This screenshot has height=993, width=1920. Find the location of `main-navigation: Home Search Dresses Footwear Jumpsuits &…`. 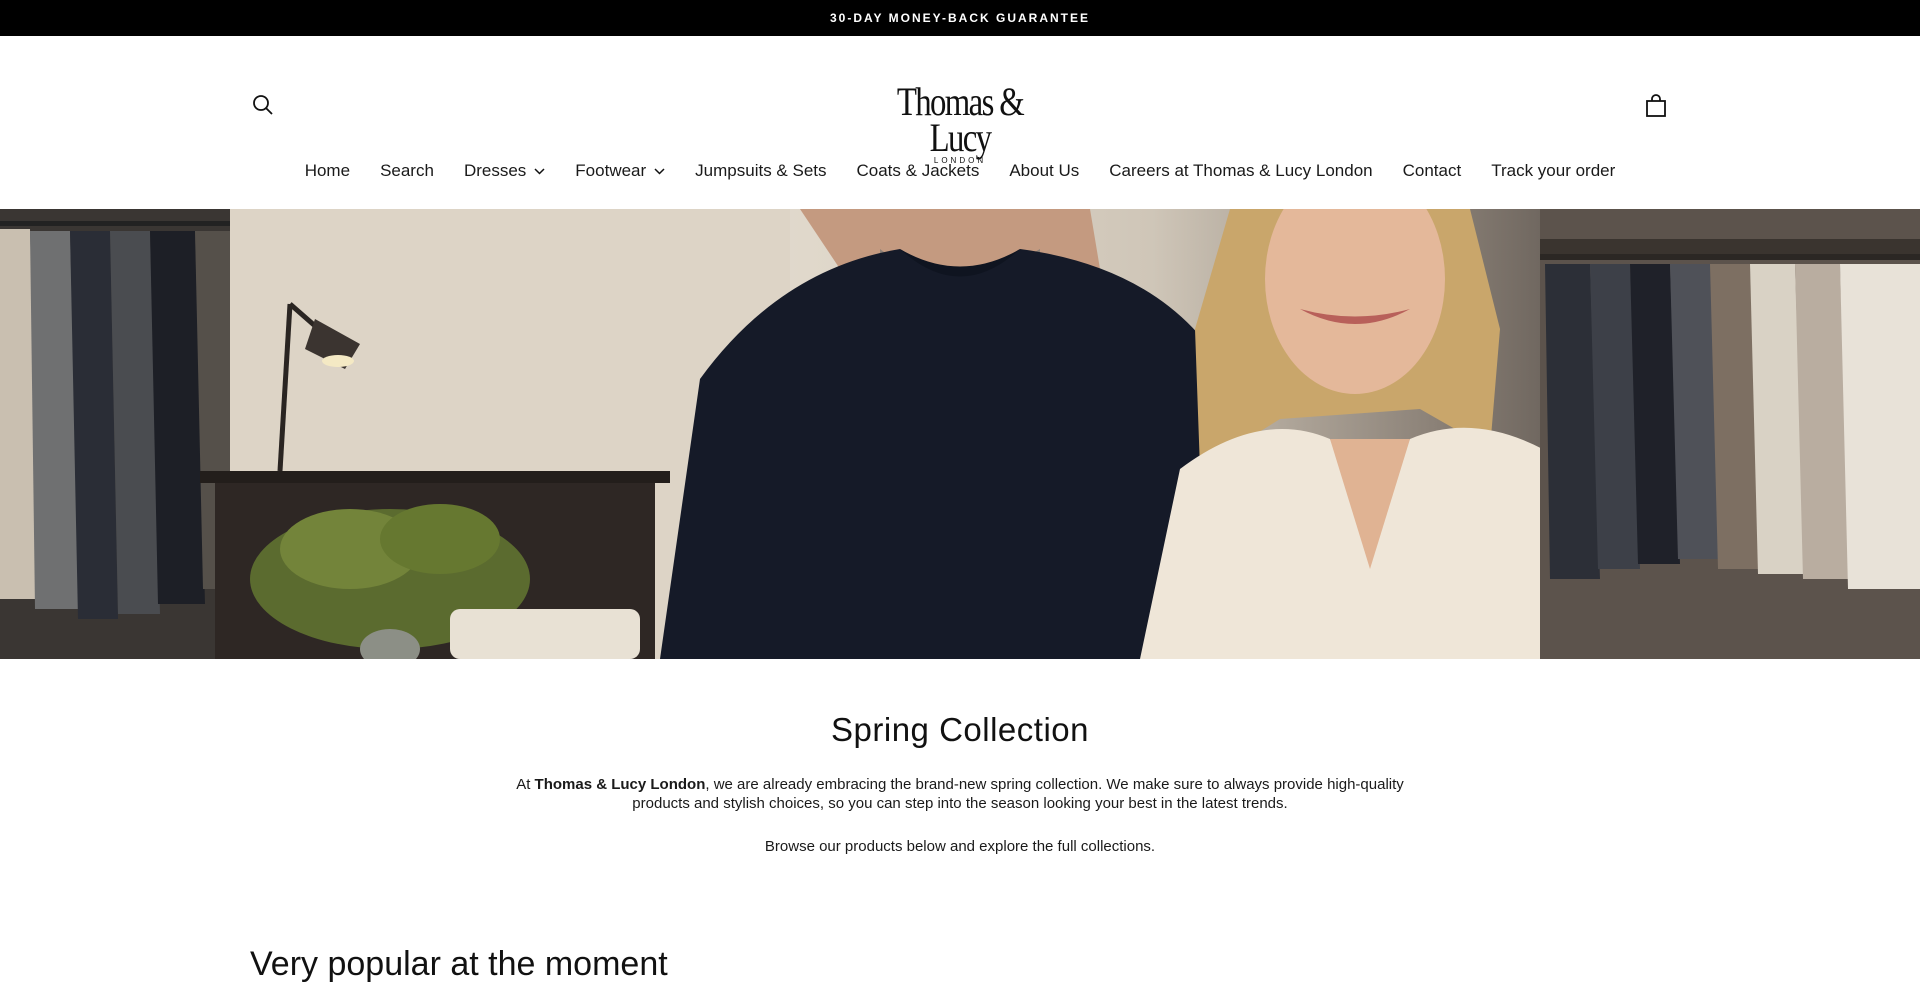

main-navigation: Home Search Dresses Footwear Jumpsuits &… is located at coordinates (960, 171).